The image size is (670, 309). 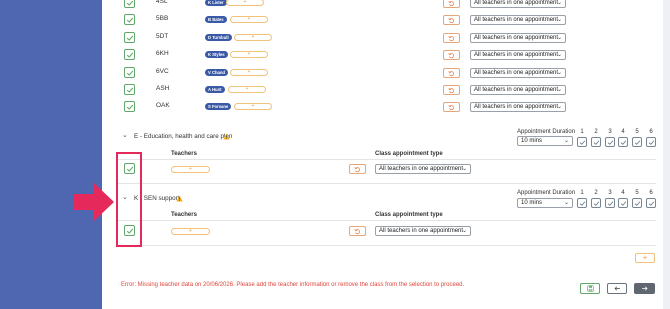 What do you see at coordinates (162, 36) in the screenshot?
I see `class-name: 5DT` at bounding box center [162, 36].